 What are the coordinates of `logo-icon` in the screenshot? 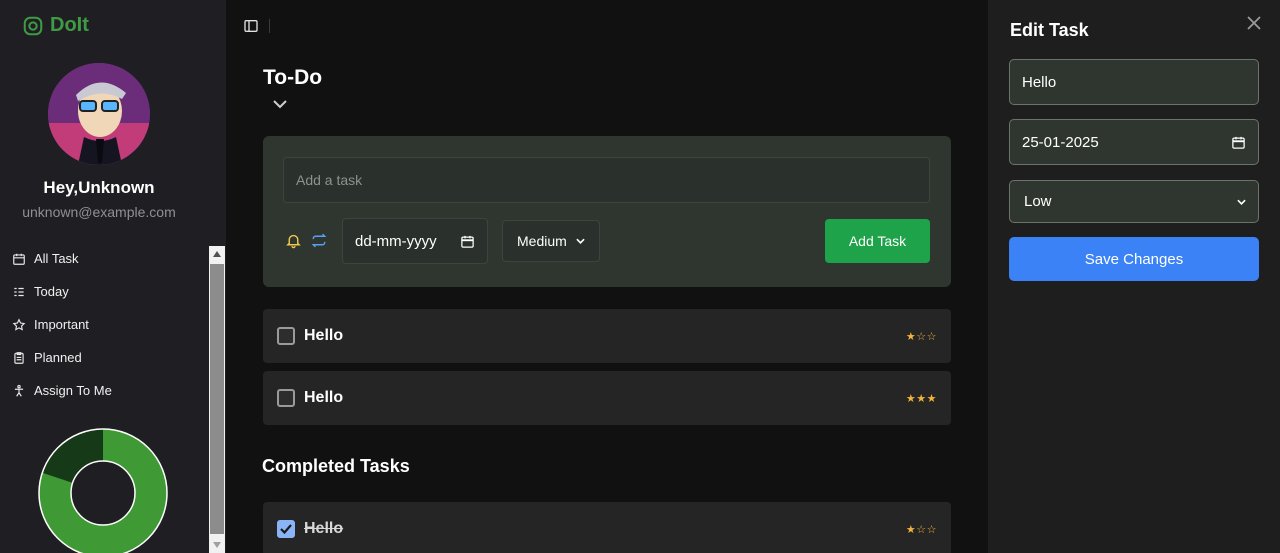 It's located at (33, 25).